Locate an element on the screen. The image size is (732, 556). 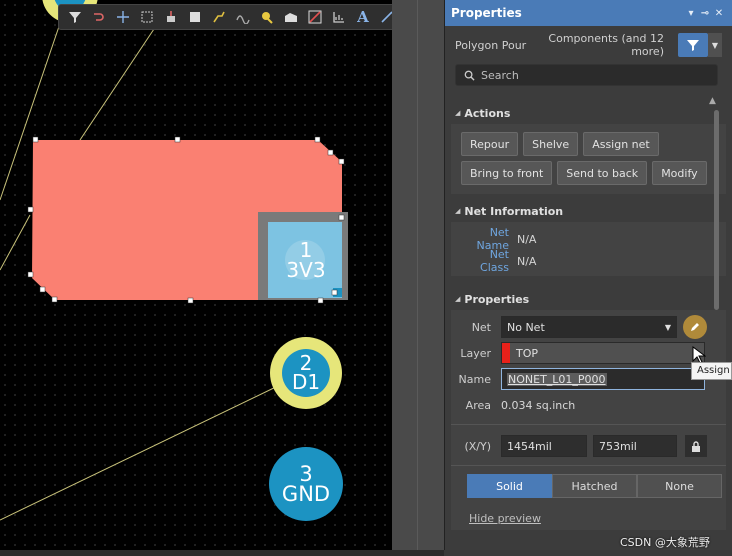
name-input: NONET_L01_P000 is located at coordinates (603, 379).